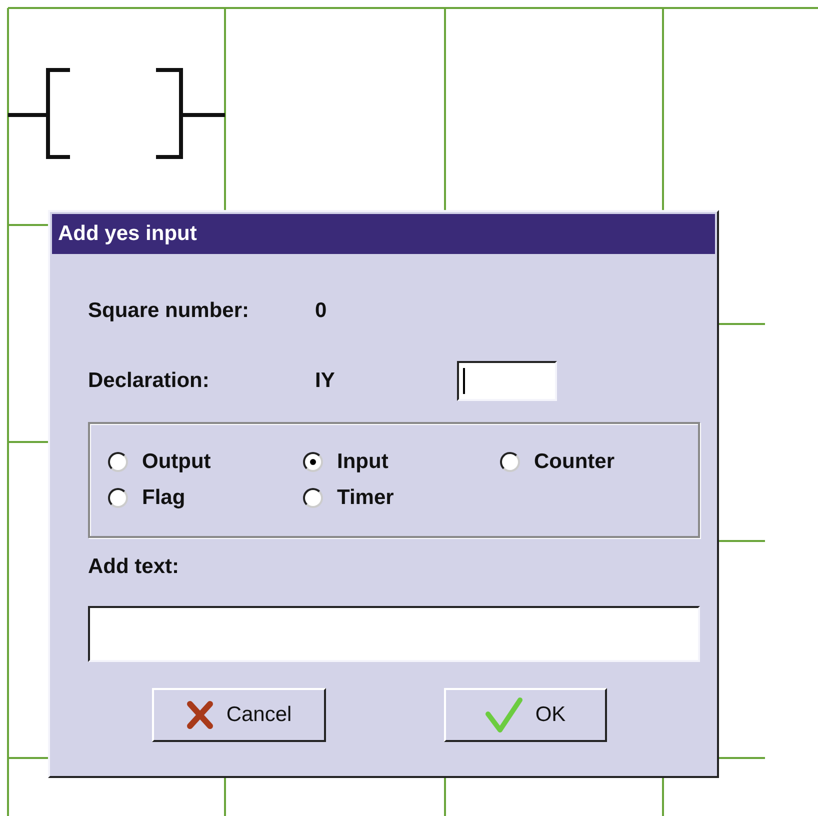 This screenshot has width=818, height=816. I want to click on cross-icon, so click(200, 715).